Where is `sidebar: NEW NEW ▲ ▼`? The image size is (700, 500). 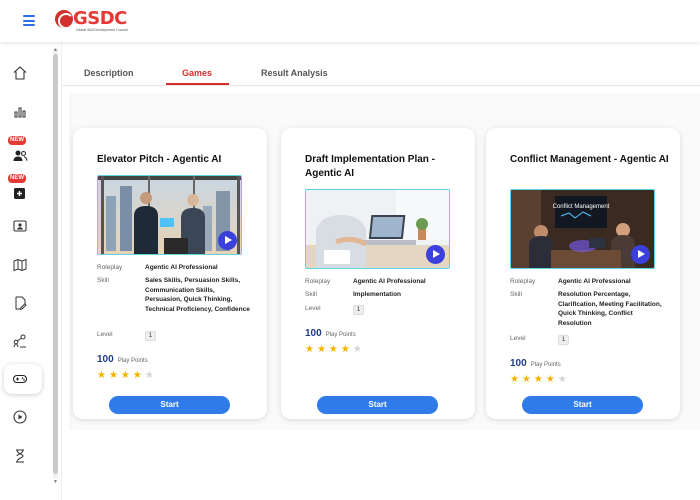
sidebar: NEW NEW ▲ ▼ is located at coordinates (31, 271).